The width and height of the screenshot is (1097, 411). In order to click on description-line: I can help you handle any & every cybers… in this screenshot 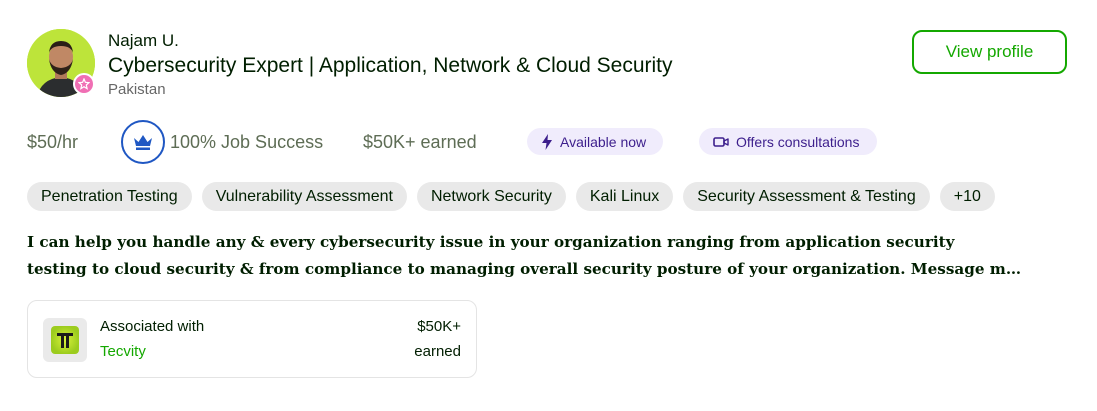, I will do `click(491, 242)`.